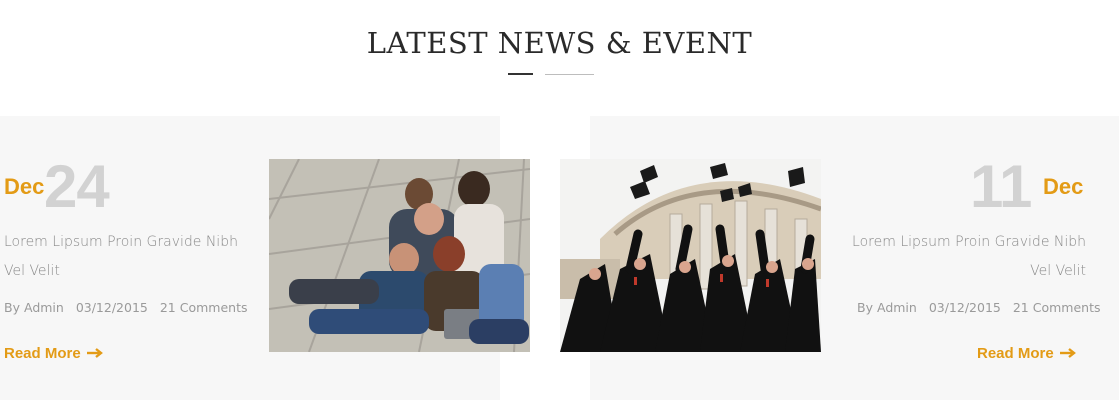 The width and height of the screenshot is (1119, 400). Describe the element at coordinates (569, 74) in the screenshot. I see `title-divider-thin` at that location.